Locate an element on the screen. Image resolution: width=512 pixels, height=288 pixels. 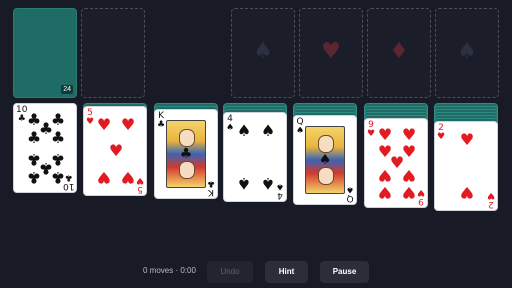
card-corner-top: 9 ♥ is located at coordinates (371, 130).